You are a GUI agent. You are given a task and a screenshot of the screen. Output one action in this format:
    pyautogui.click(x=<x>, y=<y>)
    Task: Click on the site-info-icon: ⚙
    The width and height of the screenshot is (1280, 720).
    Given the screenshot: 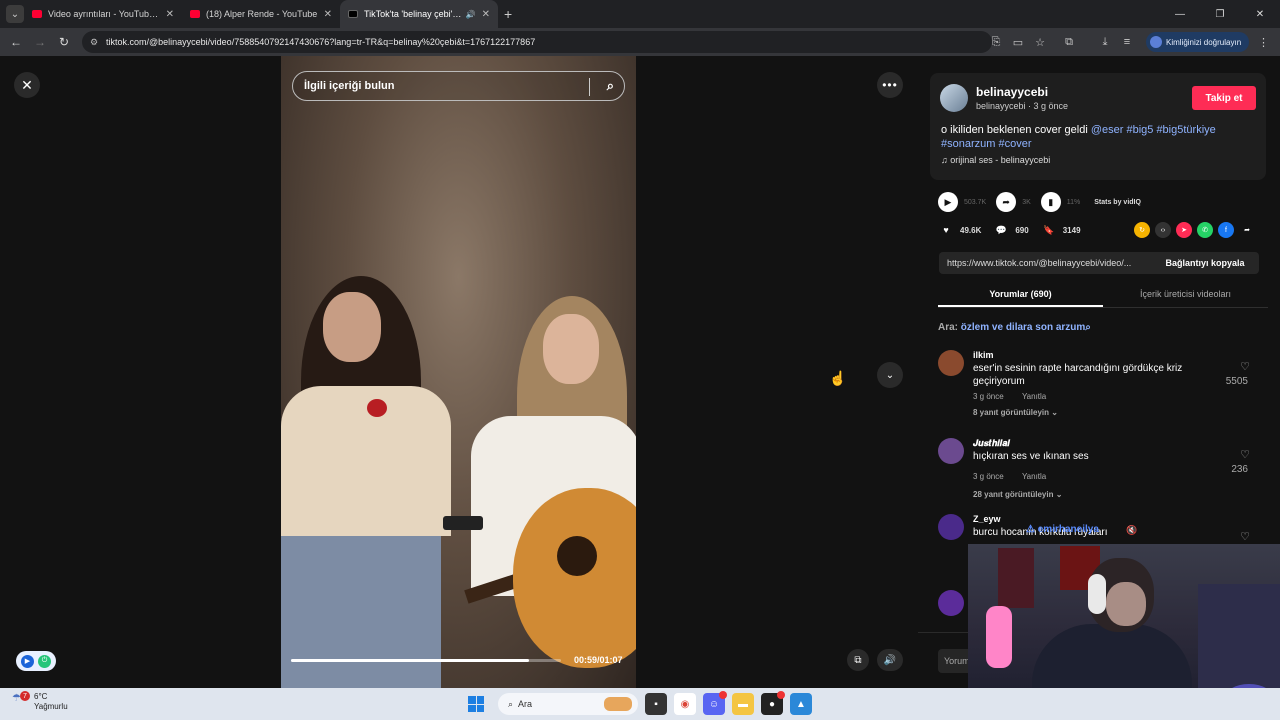 What is the action you would take?
    pyautogui.click(x=95, y=42)
    